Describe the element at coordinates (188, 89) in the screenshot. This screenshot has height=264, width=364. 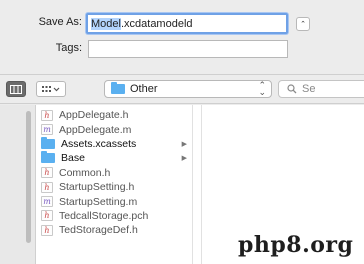
I see `location-popup: Other ⌃ ⌄` at that location.